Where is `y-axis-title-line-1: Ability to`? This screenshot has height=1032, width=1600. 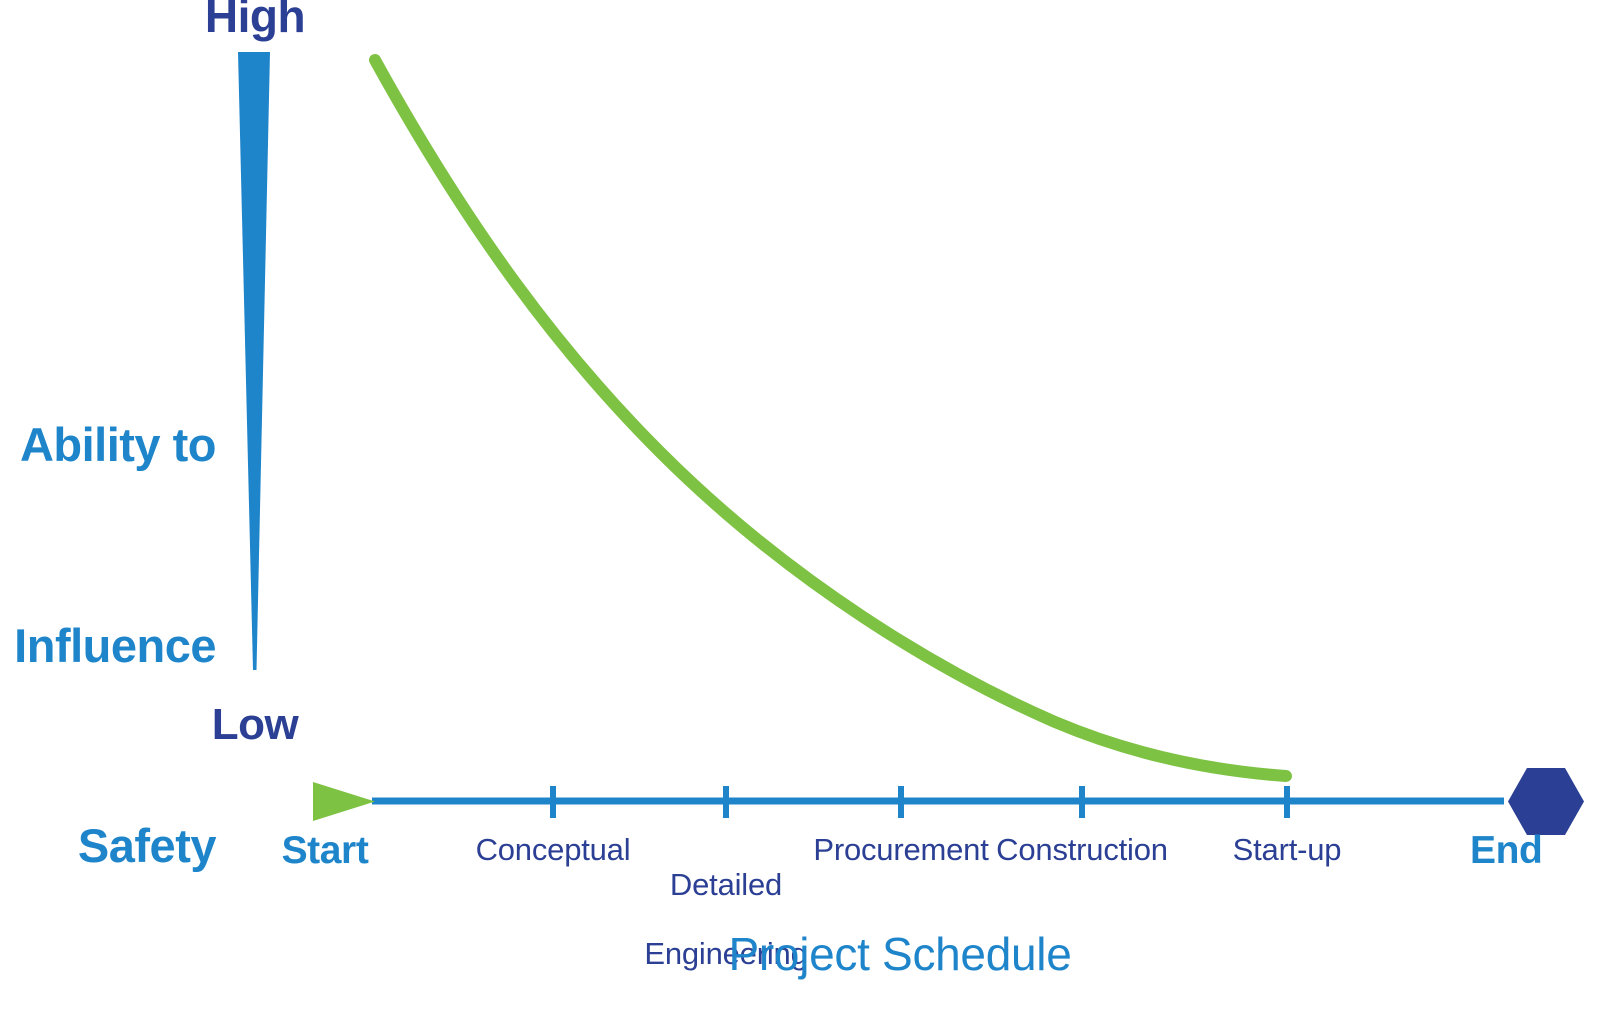
y-axis-title-line-1: Ability to is located at coordinates (118, 445).